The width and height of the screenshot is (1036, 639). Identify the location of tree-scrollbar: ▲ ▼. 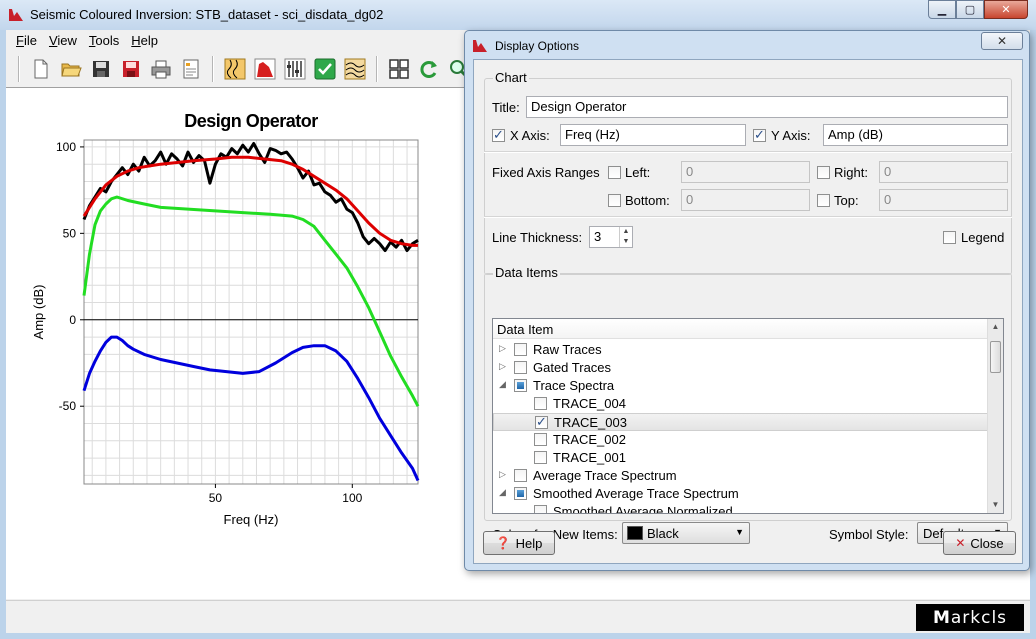
(995, 416).